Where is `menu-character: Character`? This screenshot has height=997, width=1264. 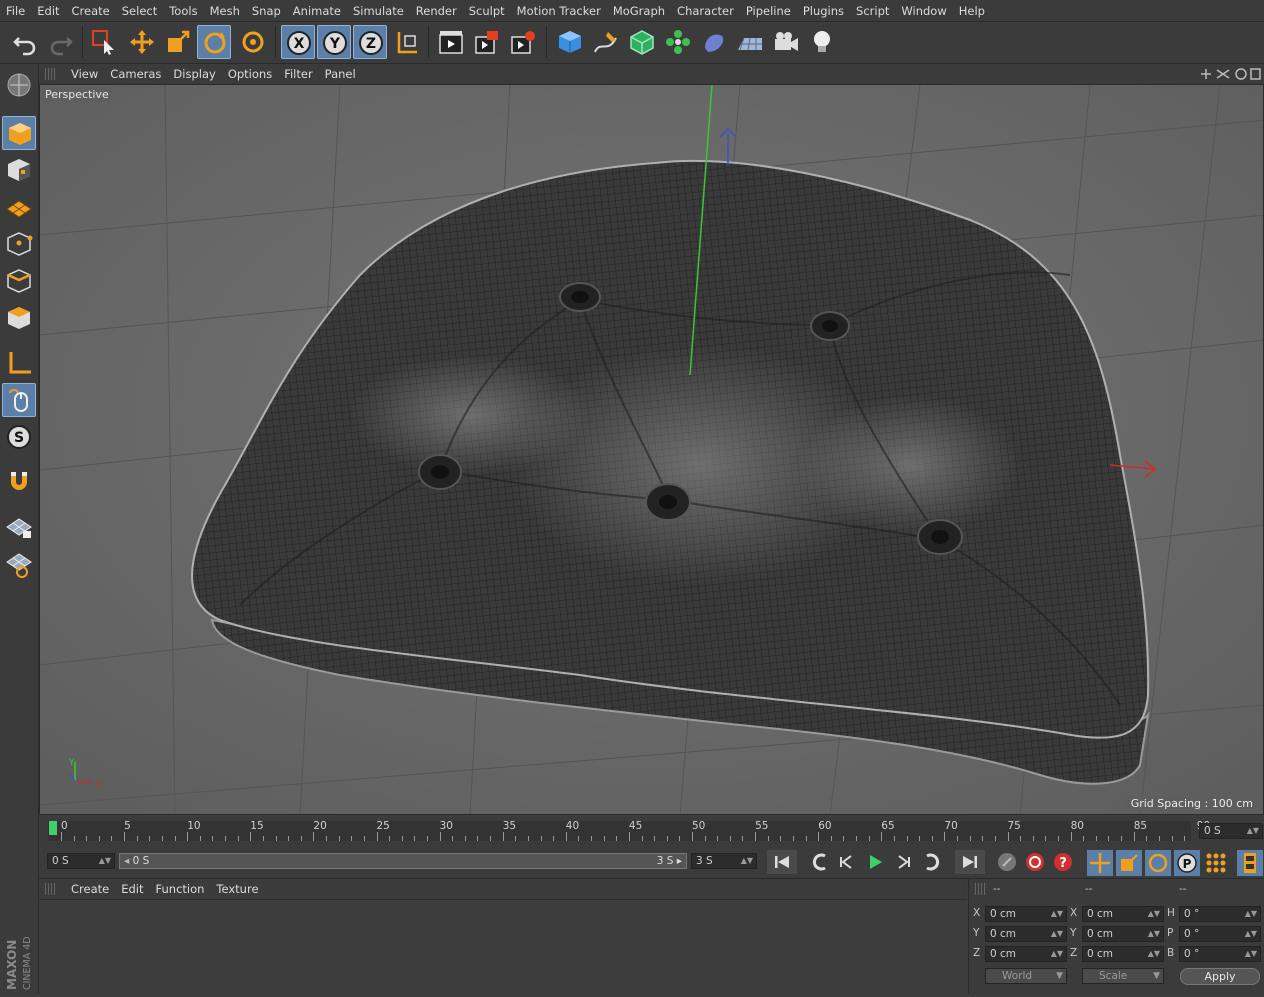 menu-character: Character is located at coordinates (705, 11).